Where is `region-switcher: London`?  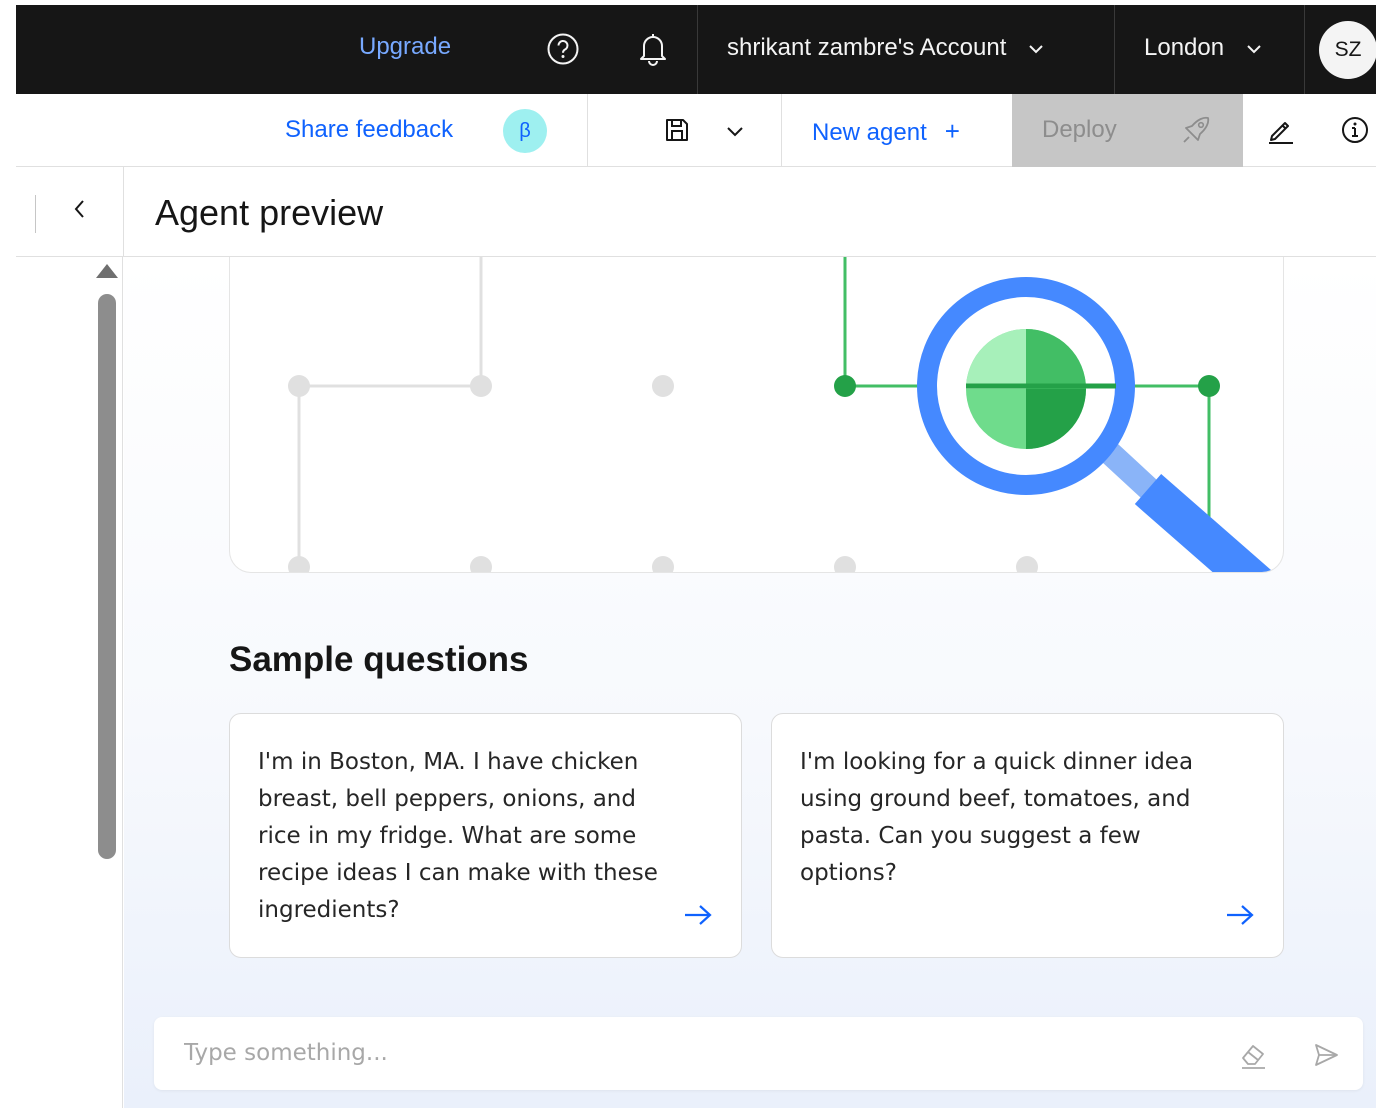 region-switcher: London is located at coordinates (1203, 48).